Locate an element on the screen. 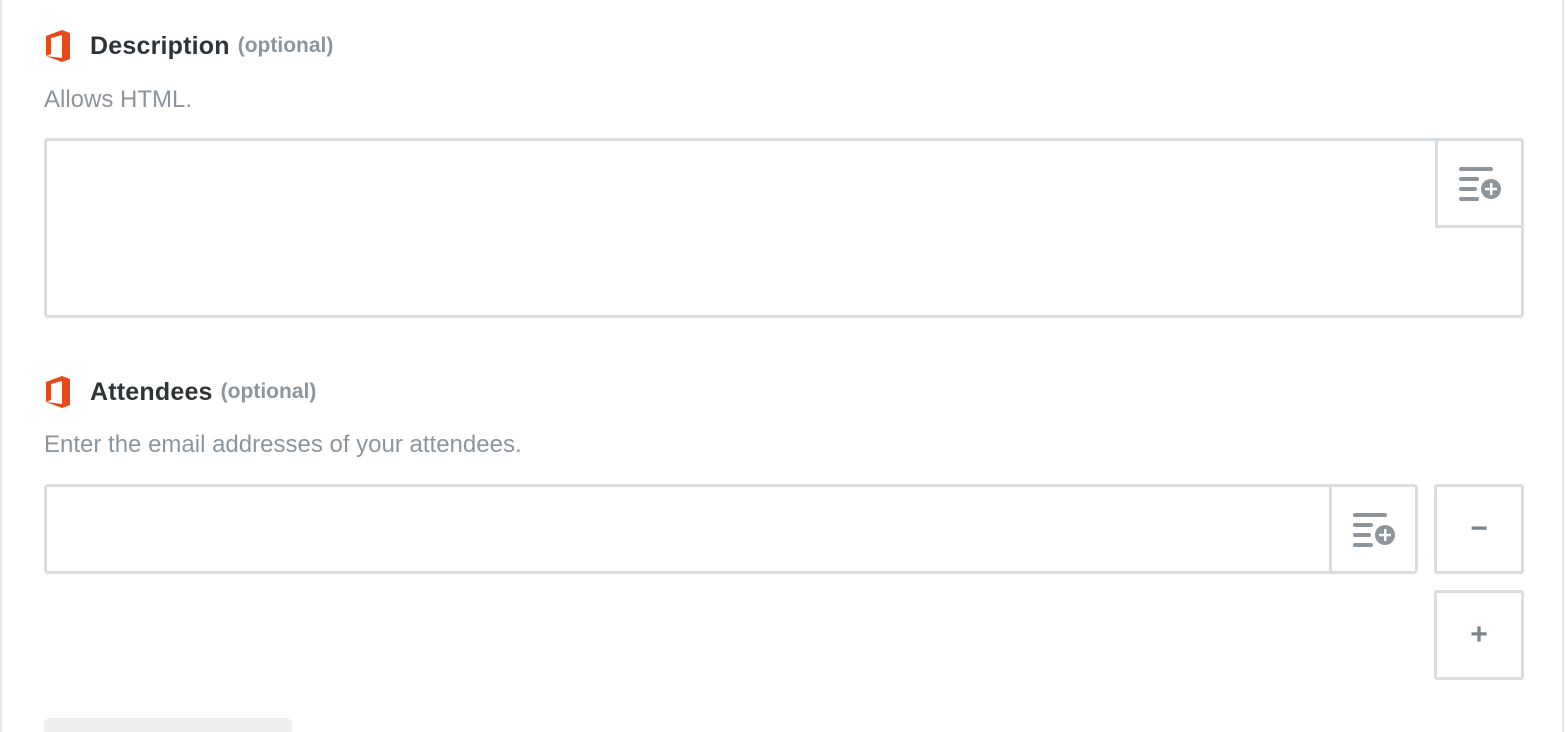 The width and height of the screenshot is (1566, 732). attendee-input is located at coordinates (687, 529).